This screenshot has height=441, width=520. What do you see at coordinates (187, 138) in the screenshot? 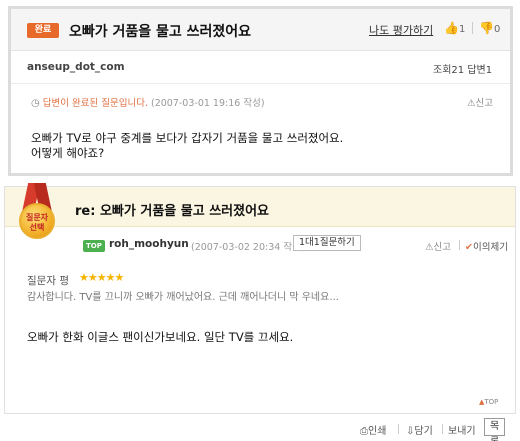
I see `question-body-line: 오빠가 TV로 야구 중계를 보다가 갑자기 거품을 물고 쓰러졌어요.` at bounding box center [187, 138].